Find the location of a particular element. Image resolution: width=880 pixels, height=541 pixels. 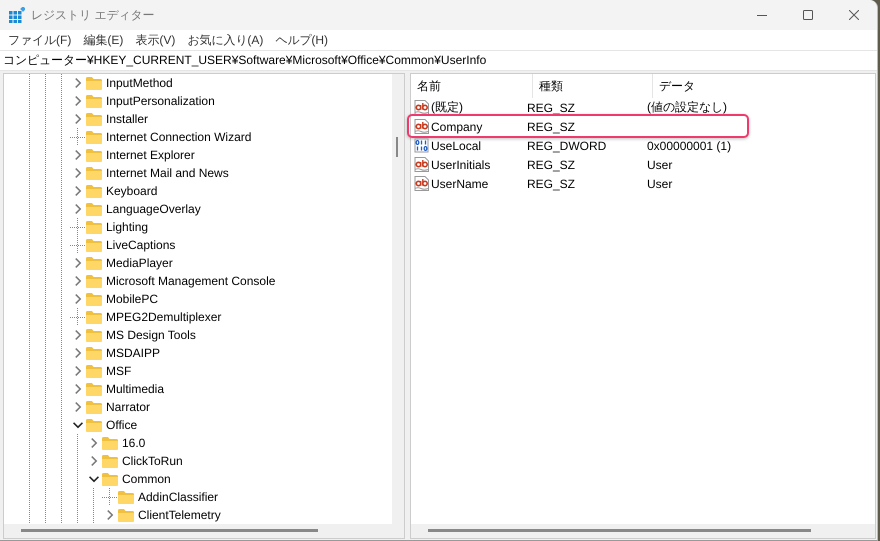

value-name: UserInitials is located at coordinates (460, 165).